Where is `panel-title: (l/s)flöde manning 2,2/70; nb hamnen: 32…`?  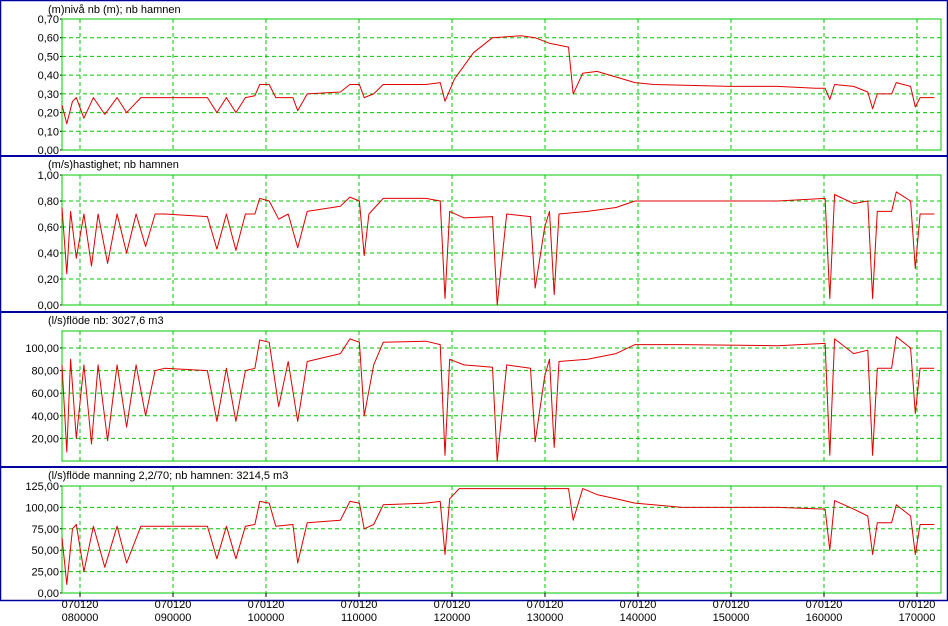 panel-title: (l/s)flöde manning 2,2/70; nb hamnen: 32… is located at coordinates (168, 476).